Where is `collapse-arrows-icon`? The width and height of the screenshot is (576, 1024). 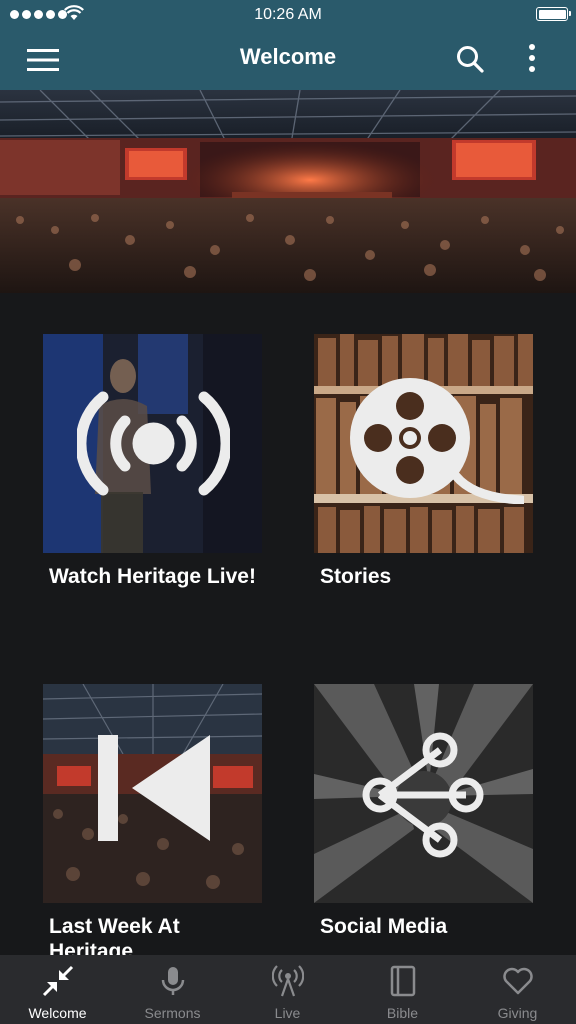
collapse-arrows-icon is located at coordinates (58, 981).